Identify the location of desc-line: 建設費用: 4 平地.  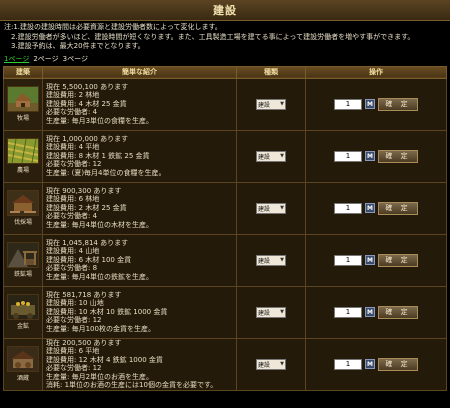
(73, 147).